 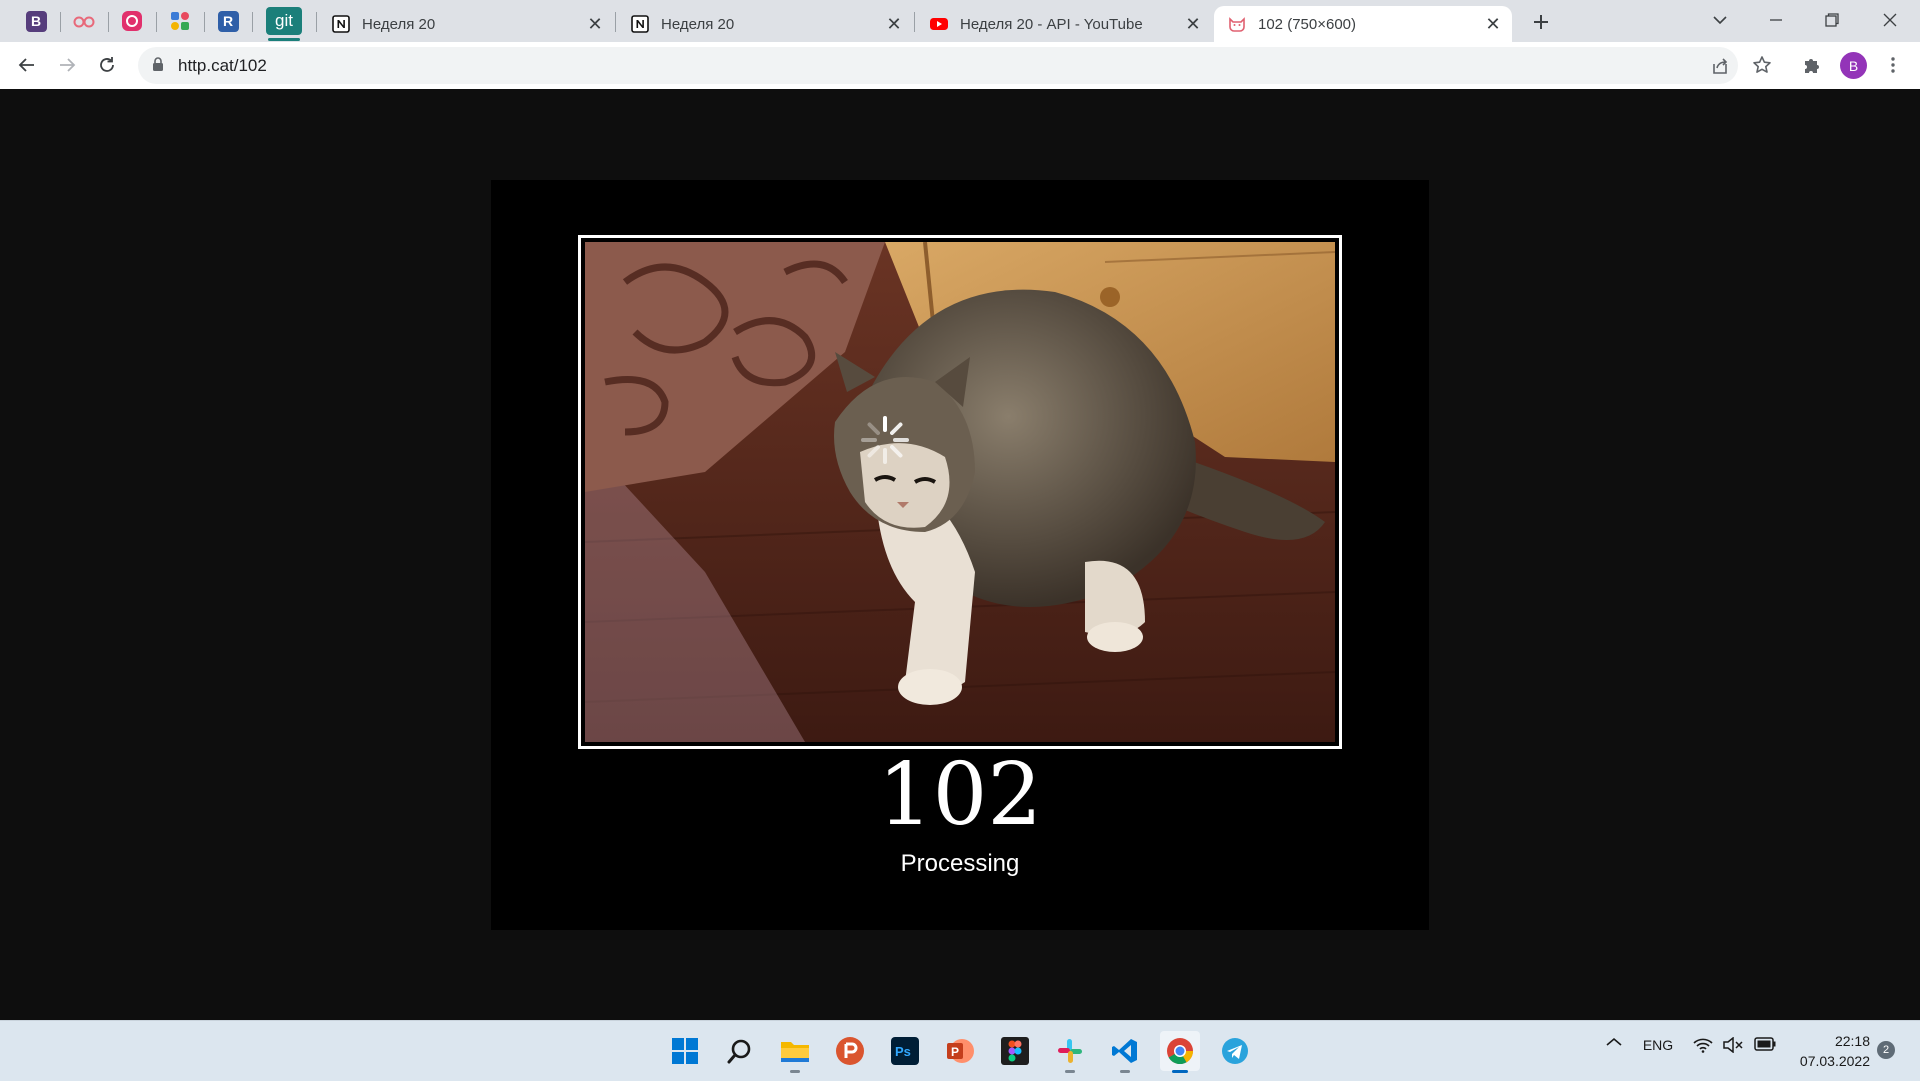 I want to click on reload-button, so click(x=107, y=65).